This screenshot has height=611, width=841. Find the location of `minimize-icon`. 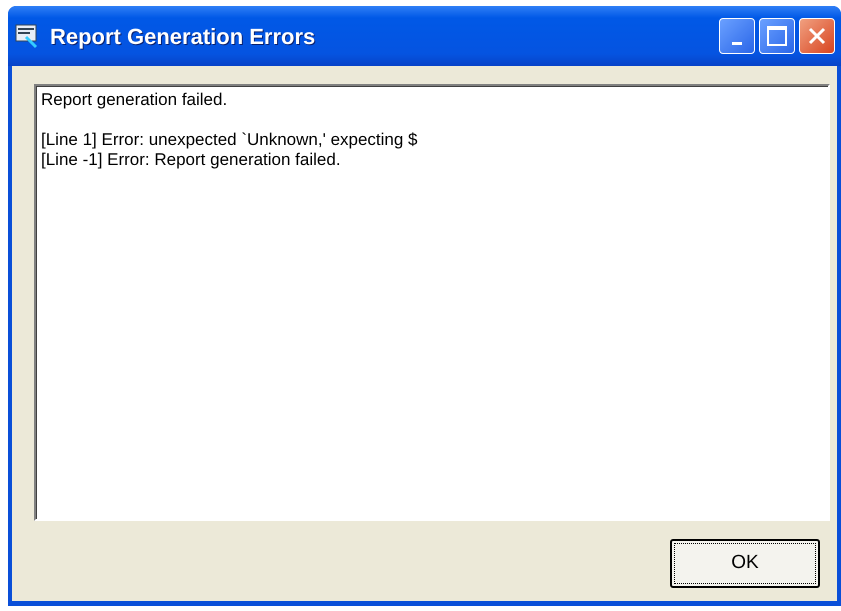

minimize-icon is located at coordinates (737, 43).